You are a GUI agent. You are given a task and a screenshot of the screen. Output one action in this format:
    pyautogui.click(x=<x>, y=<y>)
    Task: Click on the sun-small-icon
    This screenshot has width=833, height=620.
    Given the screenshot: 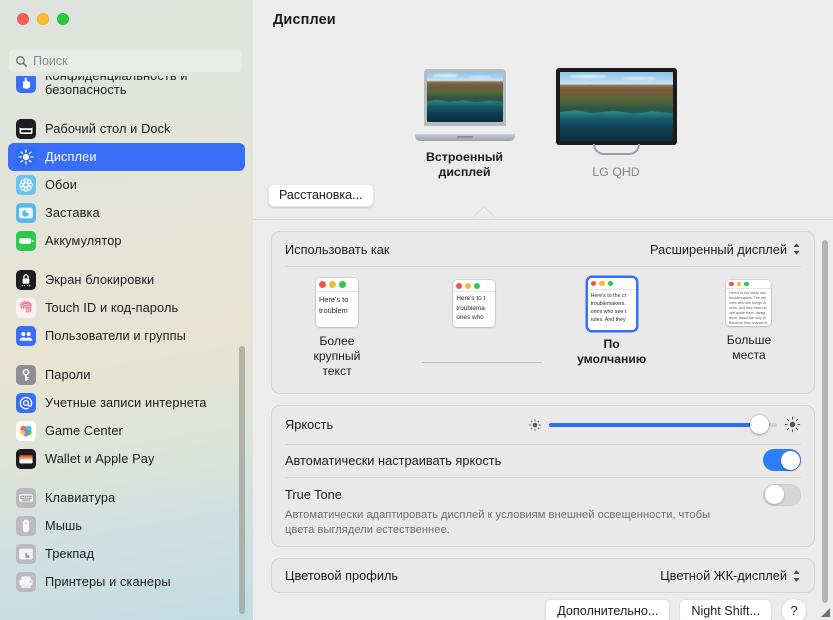 What is the action you would take?
    pyautogui.click(x=535, y=424)
    